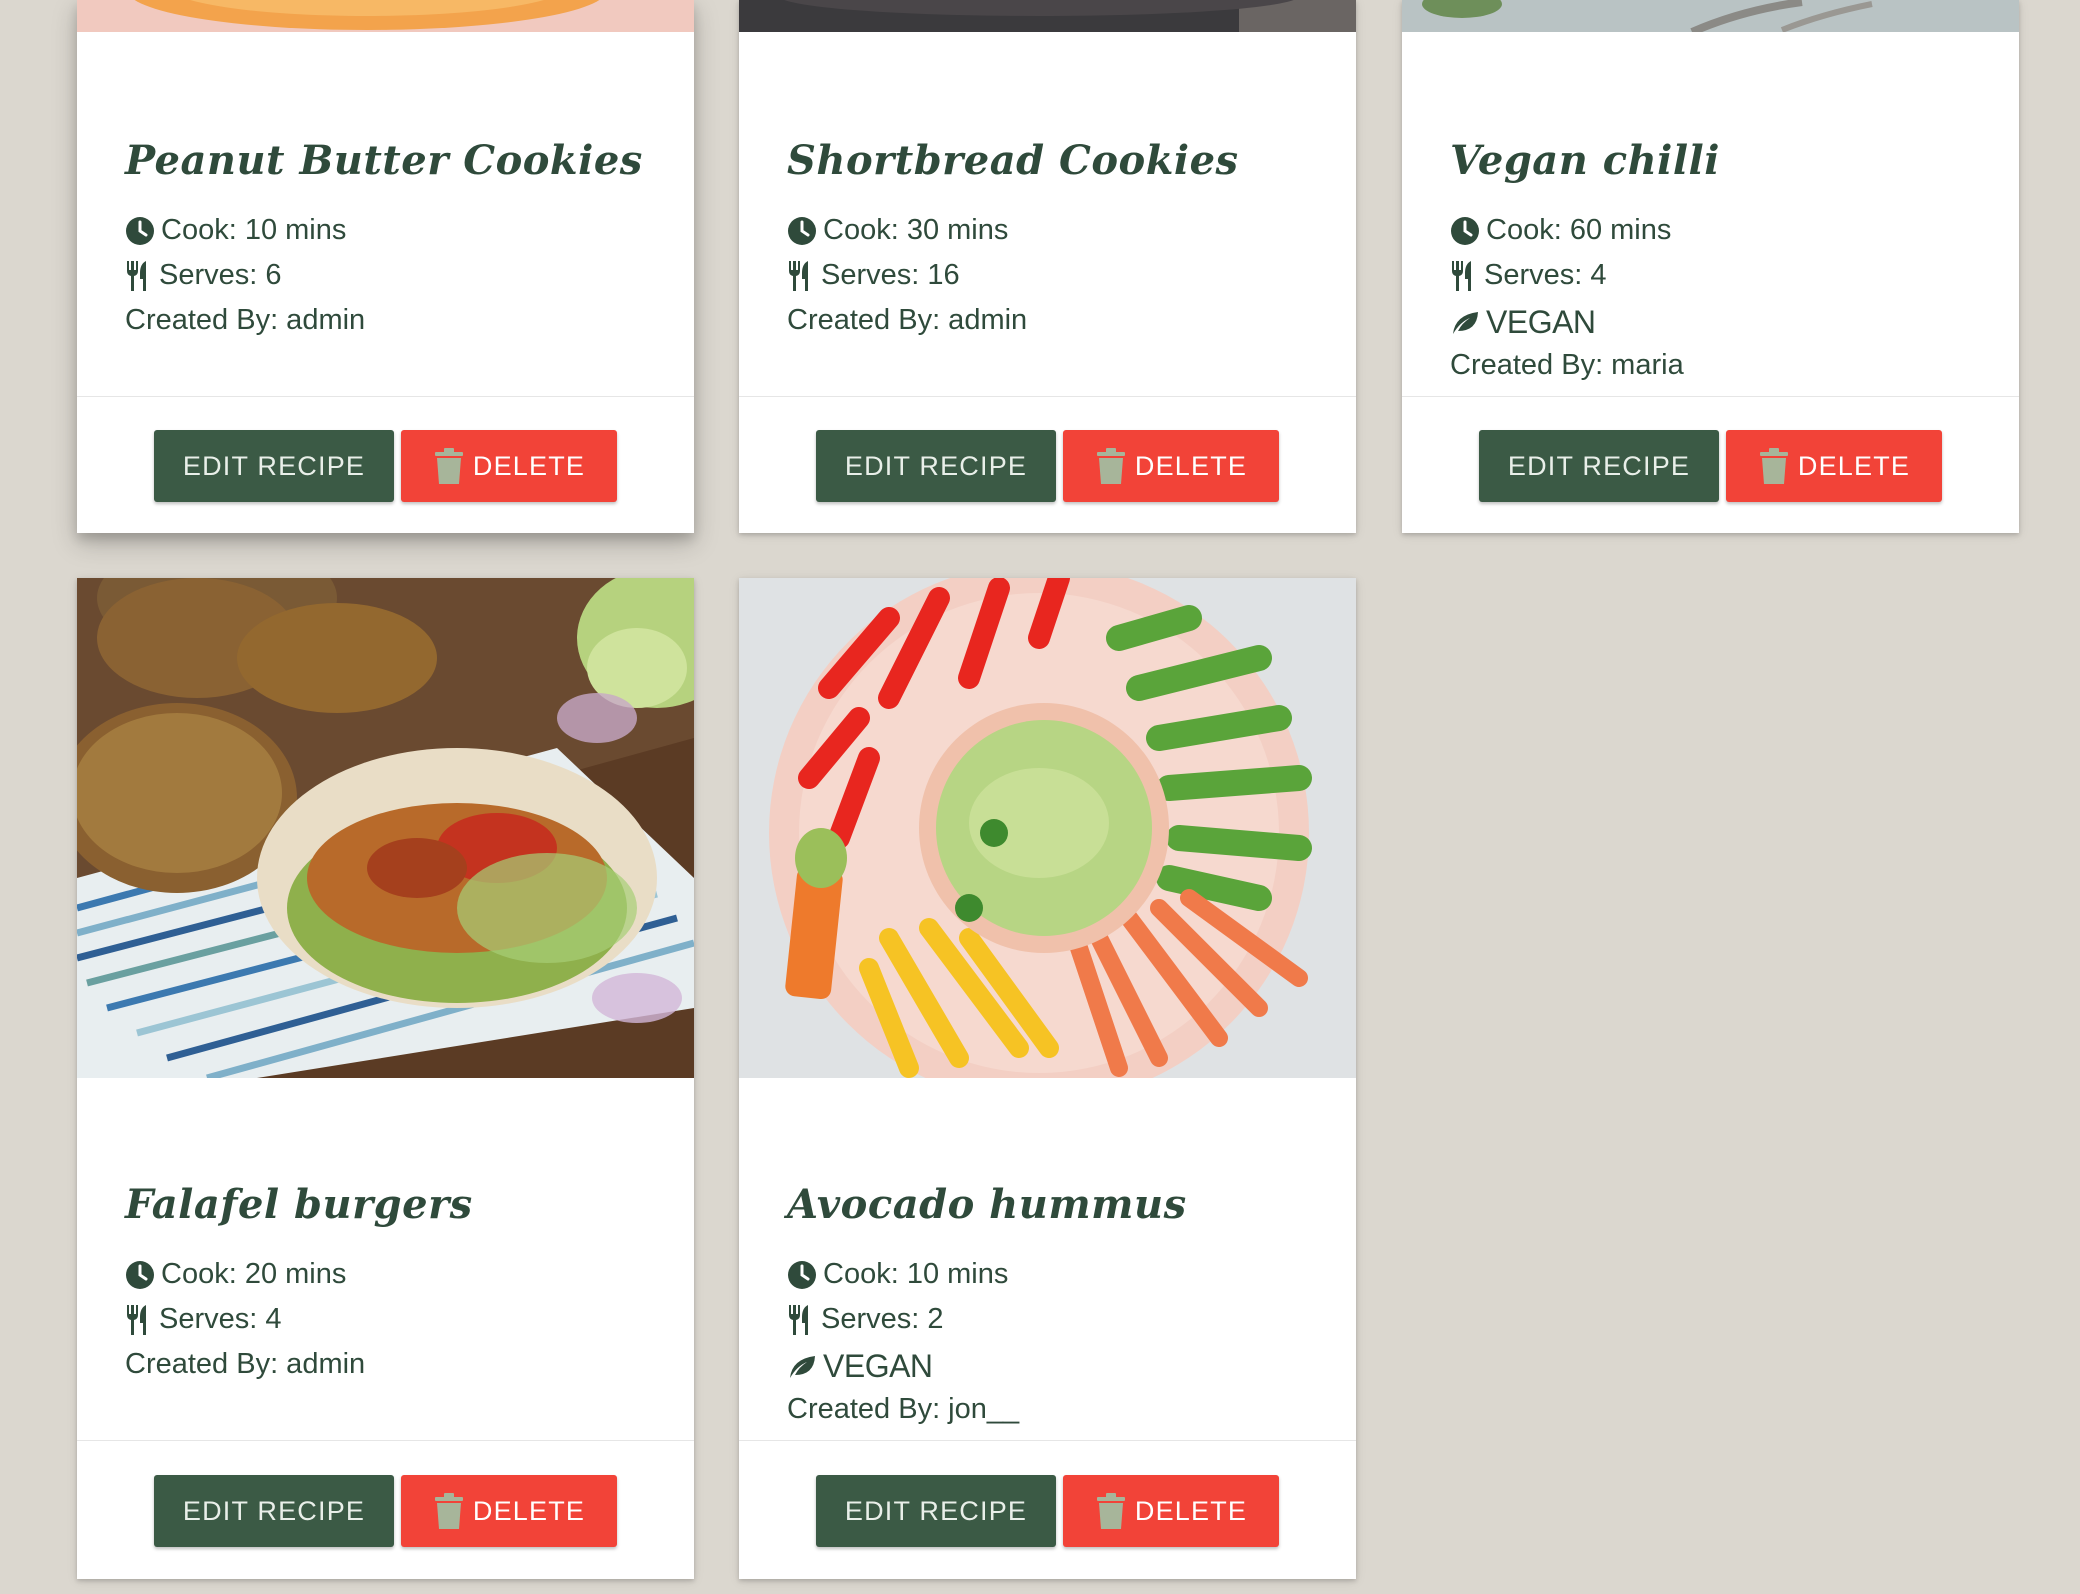 Image resolution: width=2080 pixels, height=1594 pixels. I want to click on created-by: Created By: jon__, so click(903, 1409).